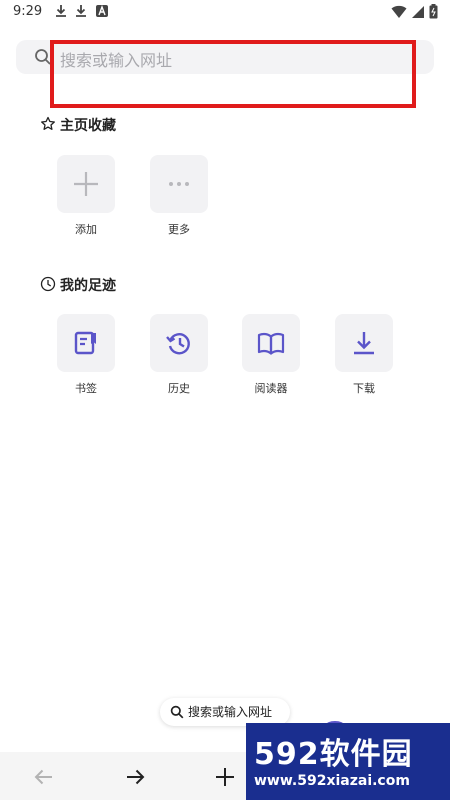  Describe the element at coordinates (135, 777) in the screenshot. I see `forward-arrow-icon` at that location.